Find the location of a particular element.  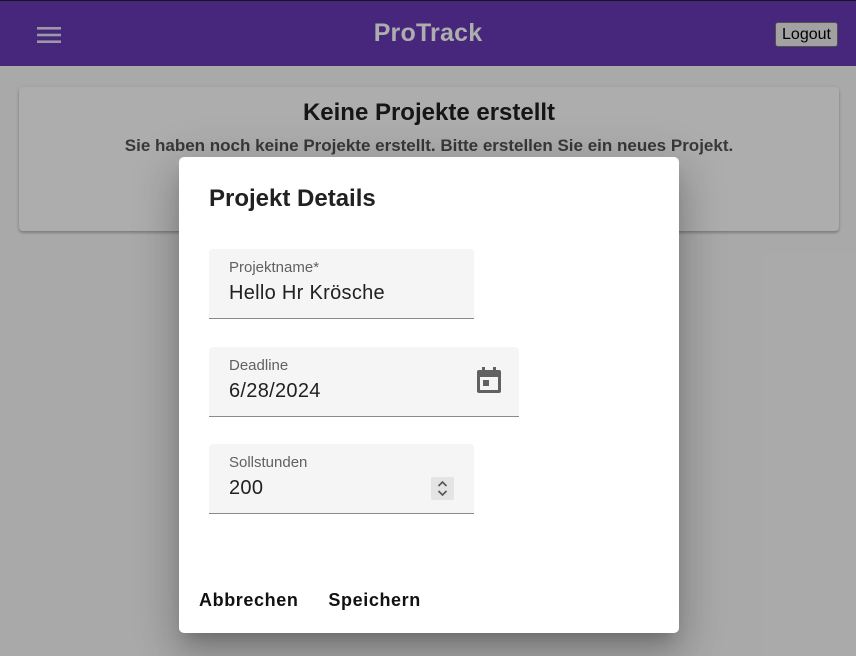

project-name-field: Projektname* Hello Hr Krösche is located at coordinates (341, 284).